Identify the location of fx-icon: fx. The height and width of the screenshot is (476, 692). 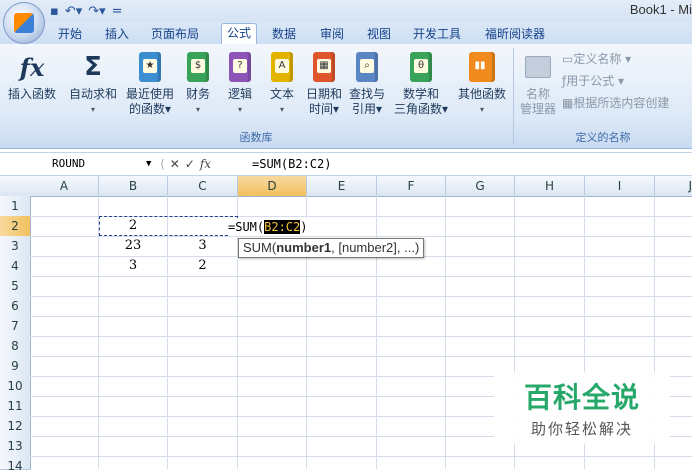
(32, 67).